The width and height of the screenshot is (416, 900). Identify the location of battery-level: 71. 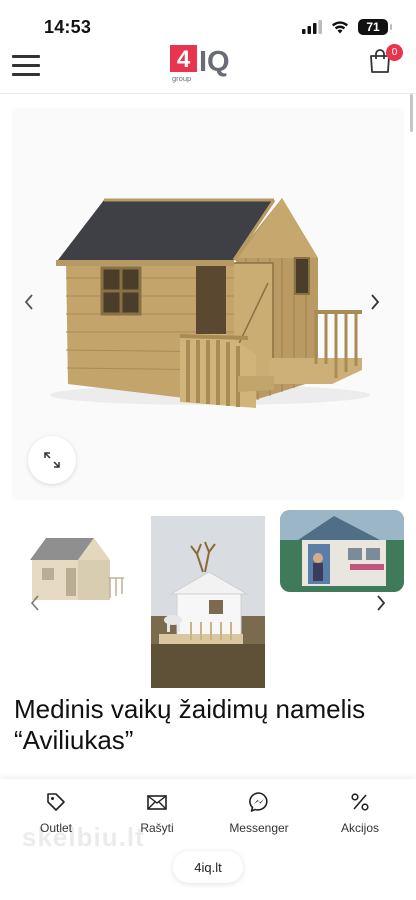
(373, 27).